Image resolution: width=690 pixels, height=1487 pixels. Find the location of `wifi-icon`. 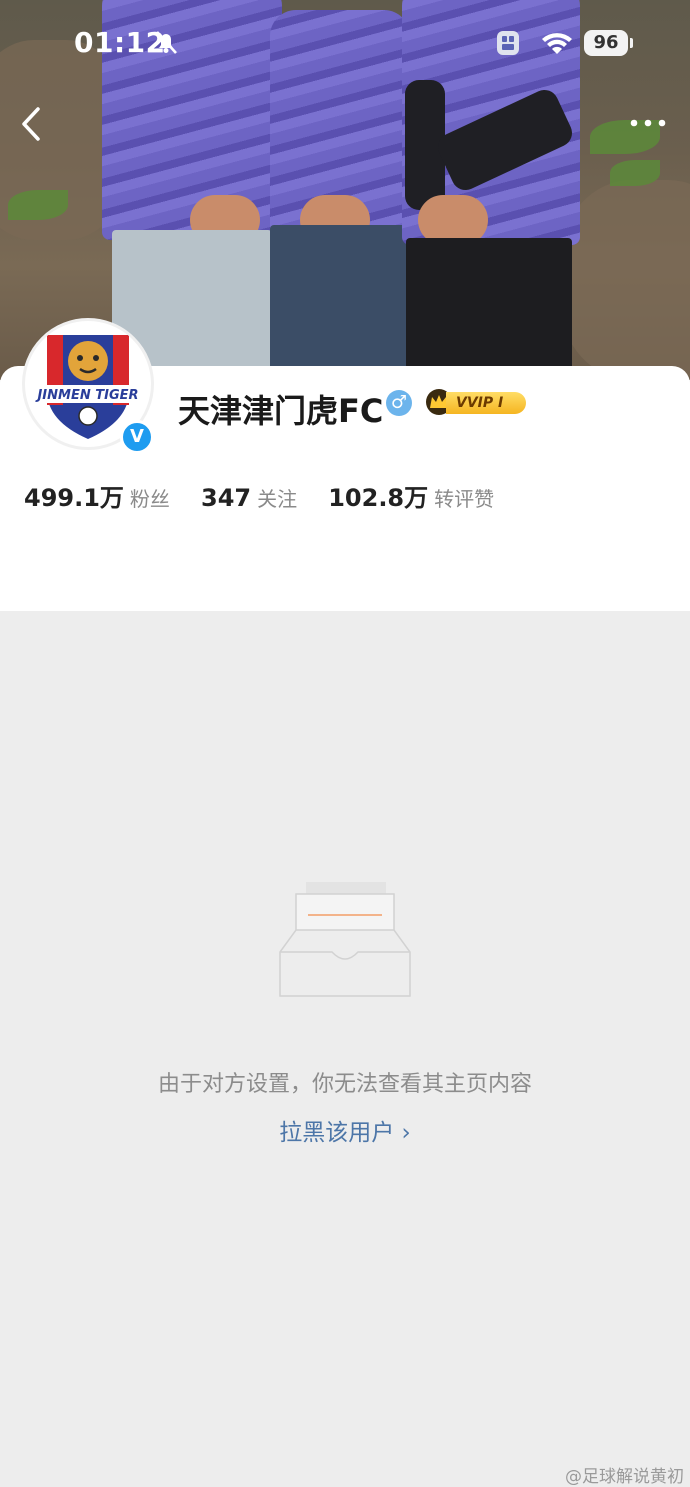

wifi-icon is located at coordinates (557, 43).